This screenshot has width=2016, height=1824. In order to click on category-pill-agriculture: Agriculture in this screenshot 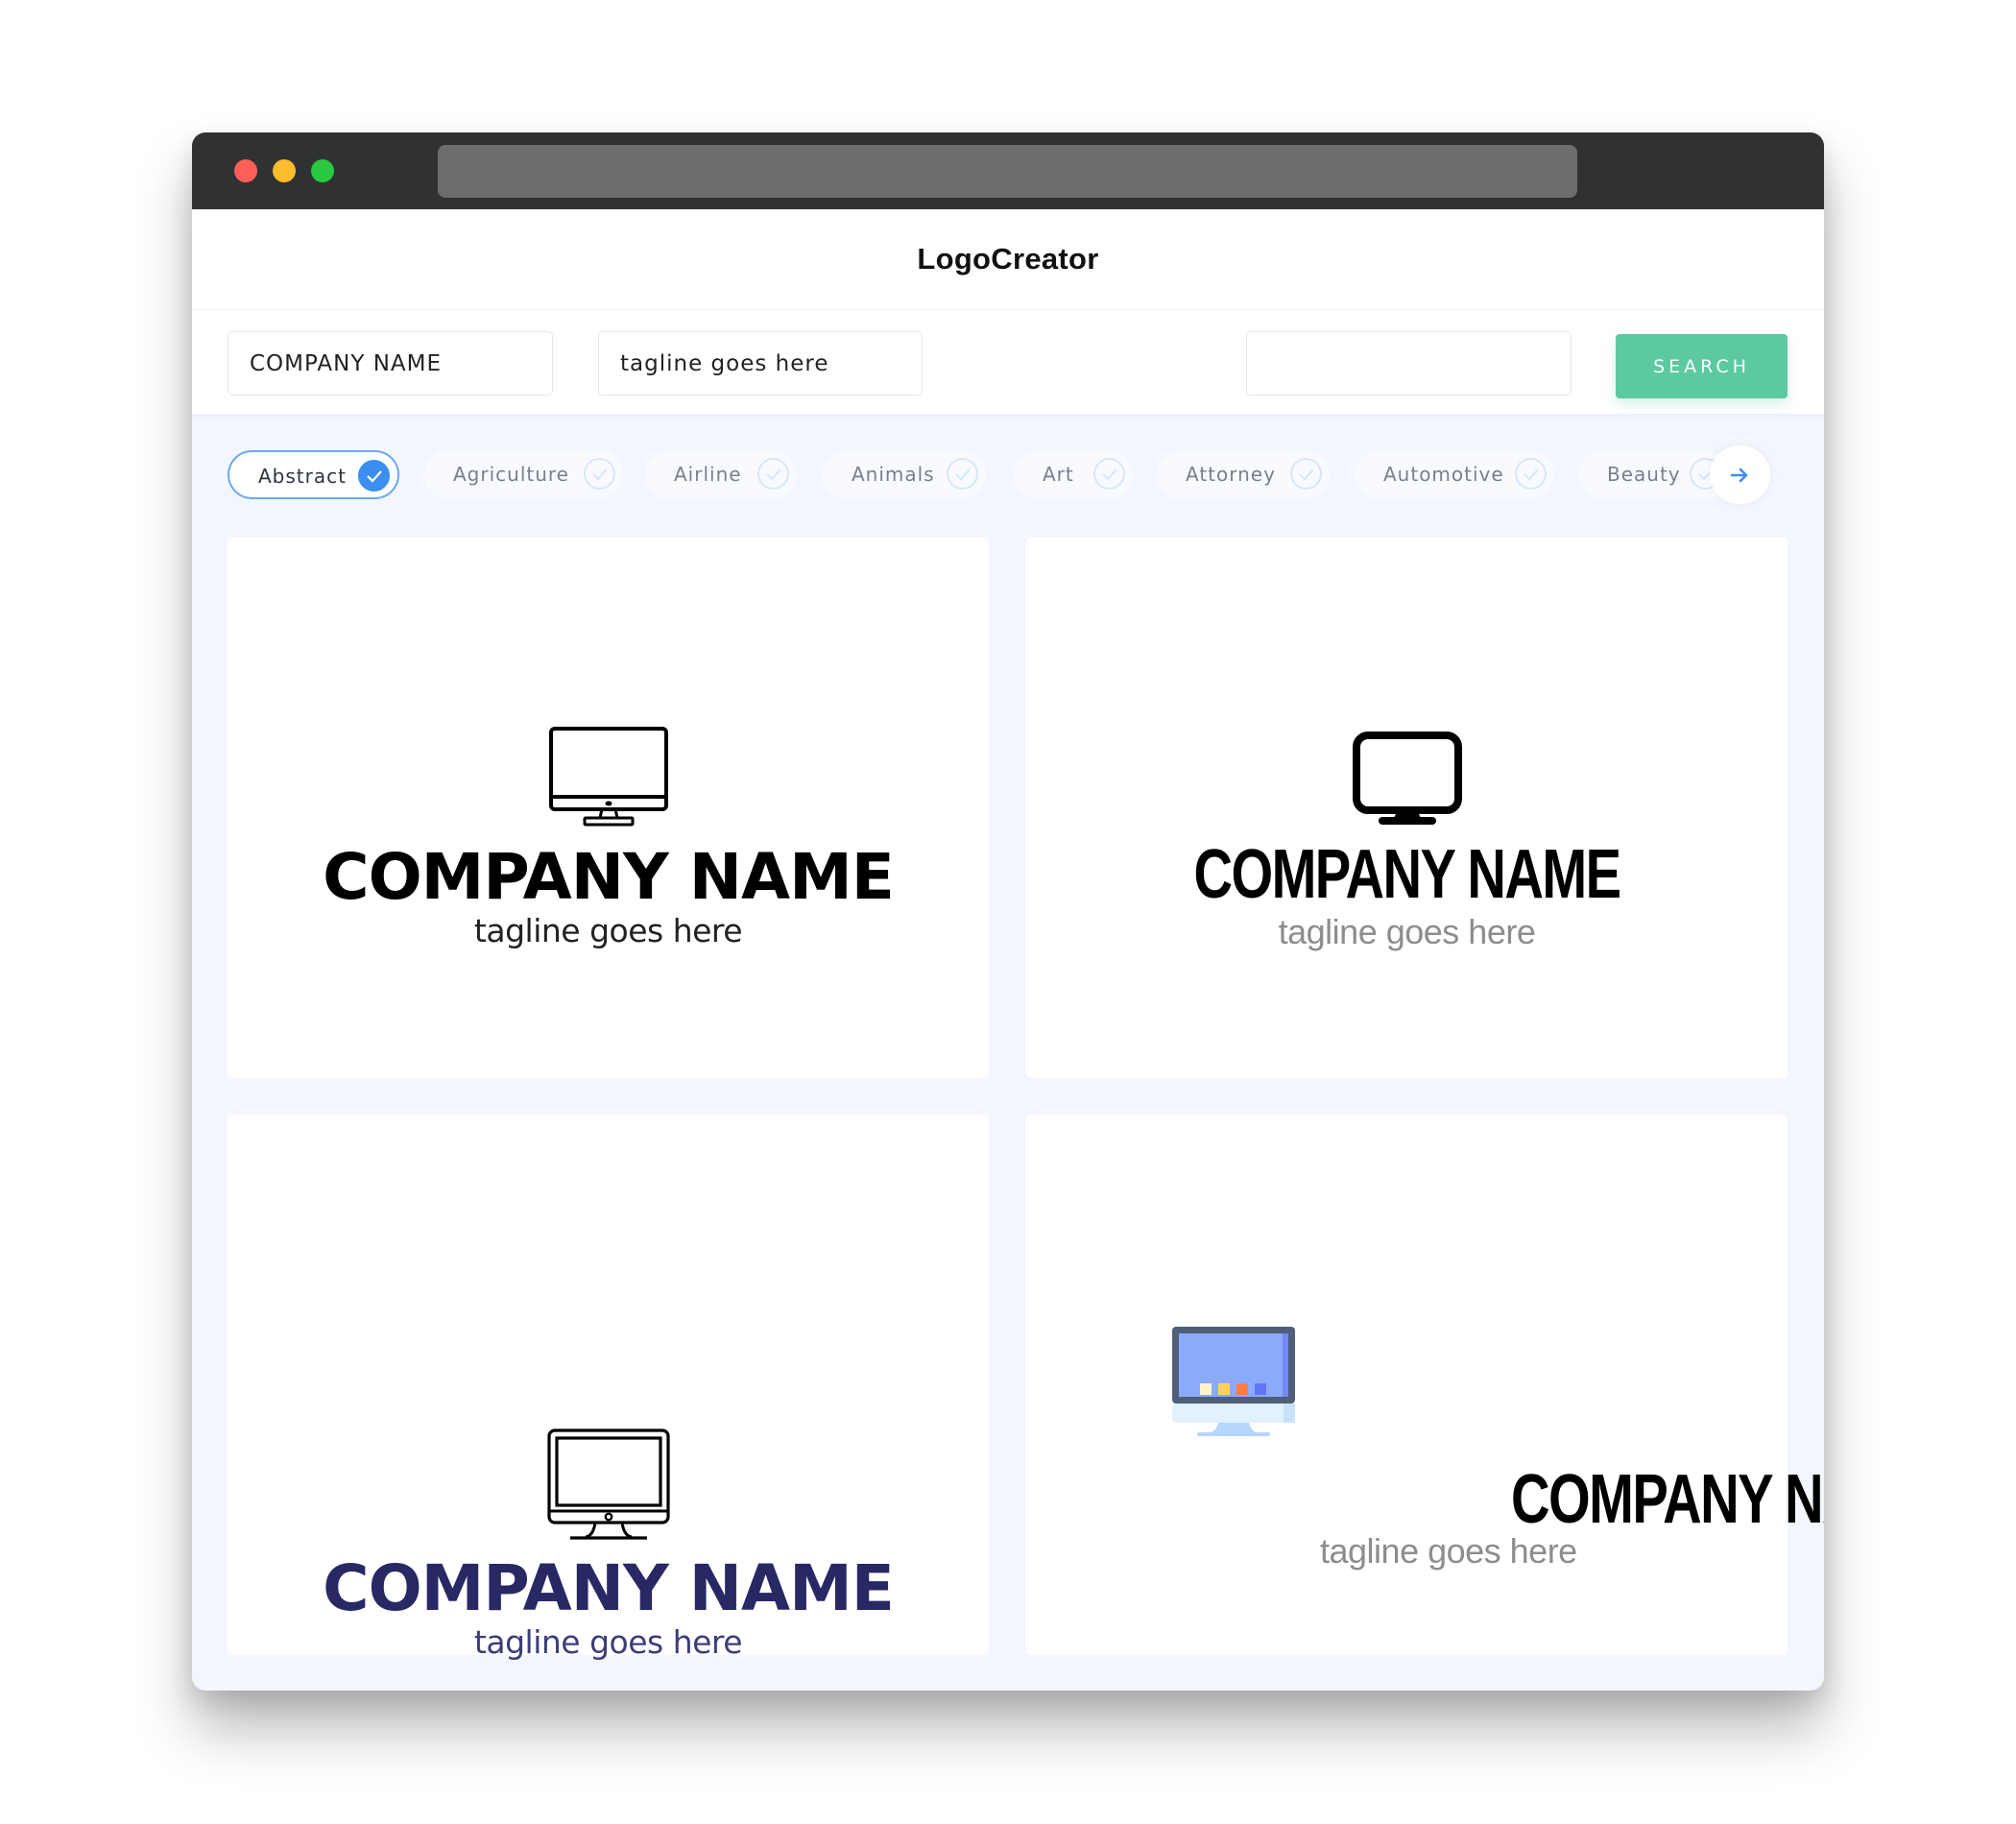, I will do `click(523, 474)`.